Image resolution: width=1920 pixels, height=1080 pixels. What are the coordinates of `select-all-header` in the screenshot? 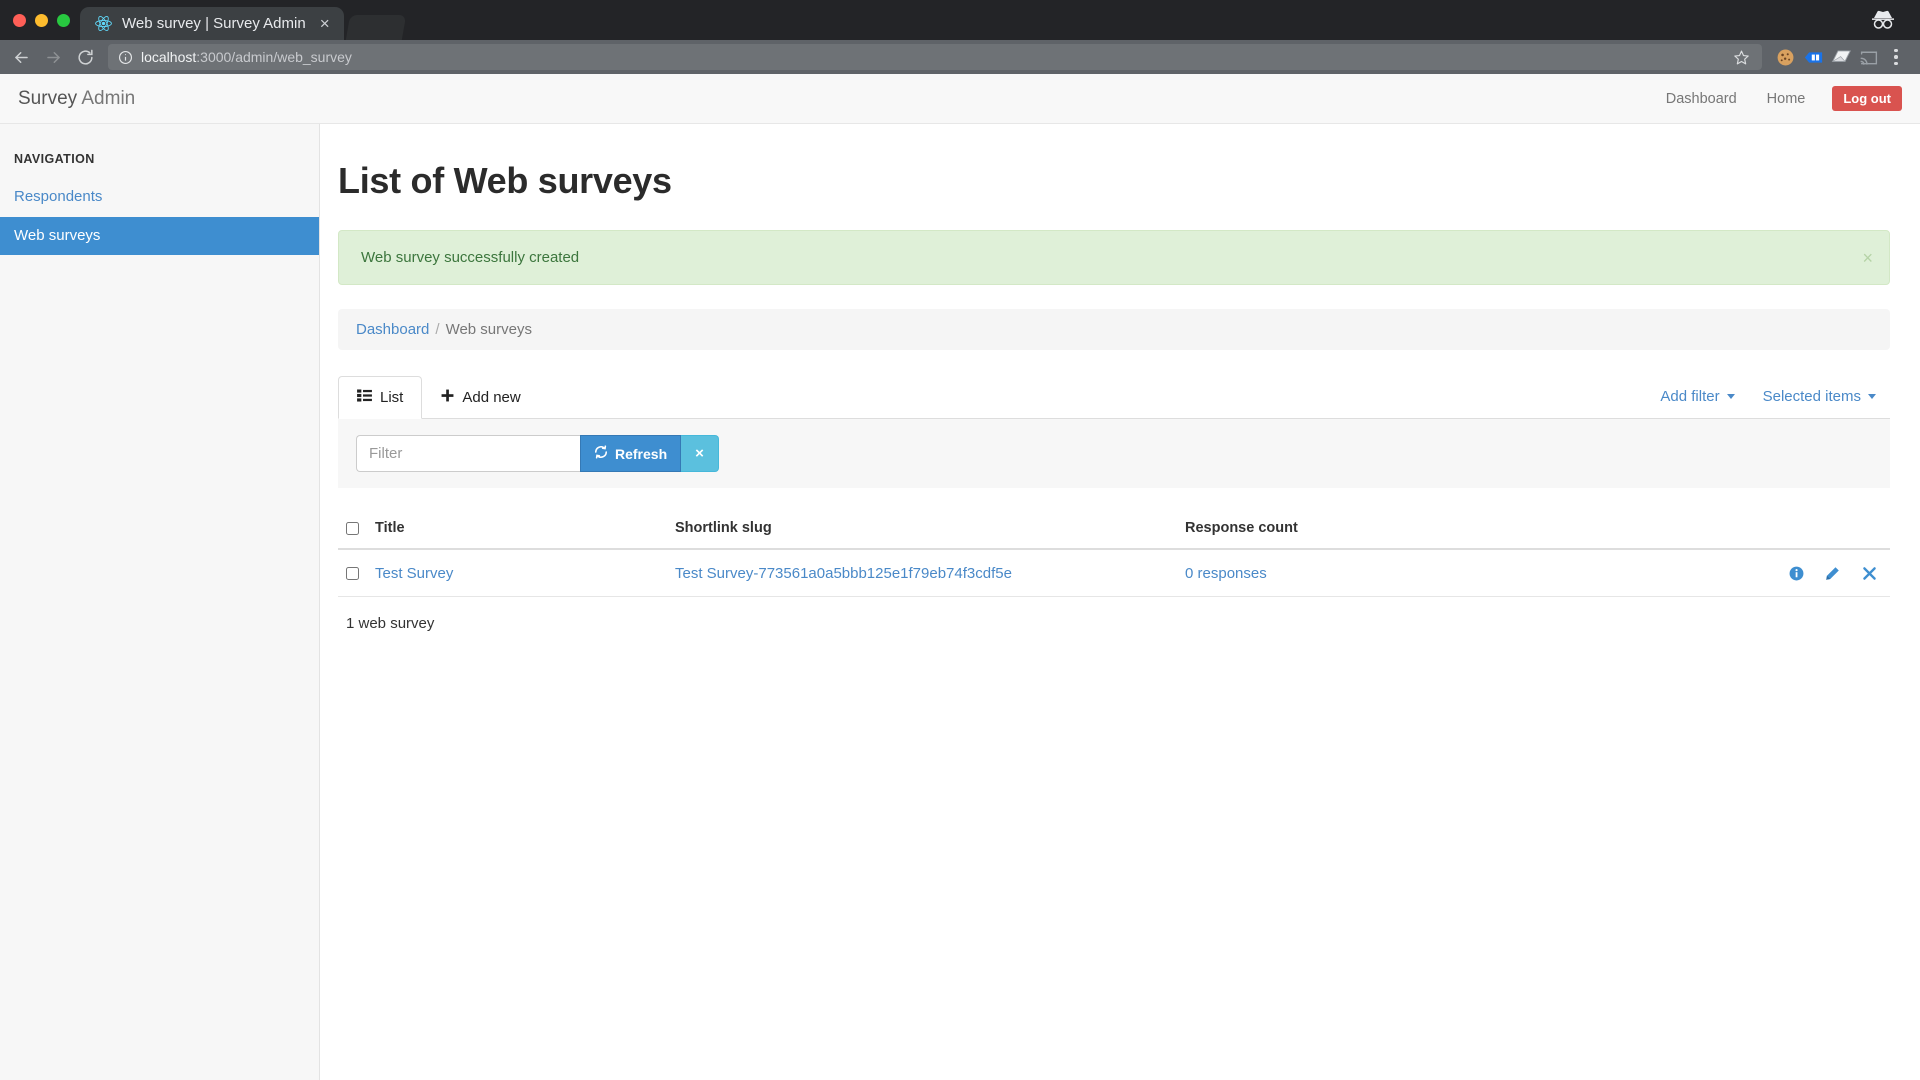 It's located at (352, 530).